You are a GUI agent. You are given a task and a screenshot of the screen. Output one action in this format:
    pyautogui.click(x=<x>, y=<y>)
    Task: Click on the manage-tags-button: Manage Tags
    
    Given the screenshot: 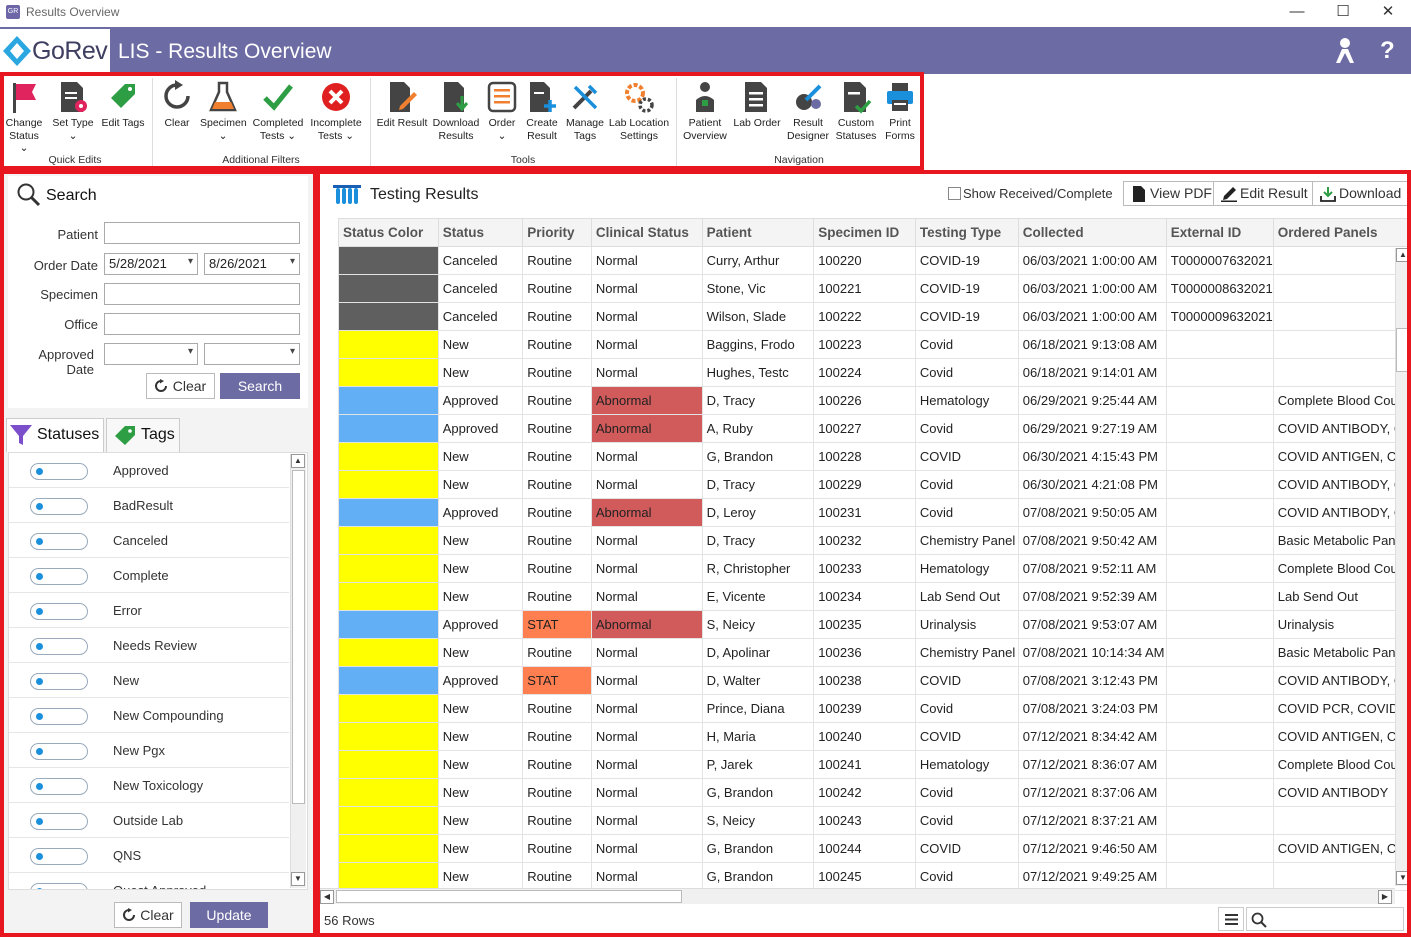 What is the action you would take?
    pyautogui.click(x=585, y=111)
    